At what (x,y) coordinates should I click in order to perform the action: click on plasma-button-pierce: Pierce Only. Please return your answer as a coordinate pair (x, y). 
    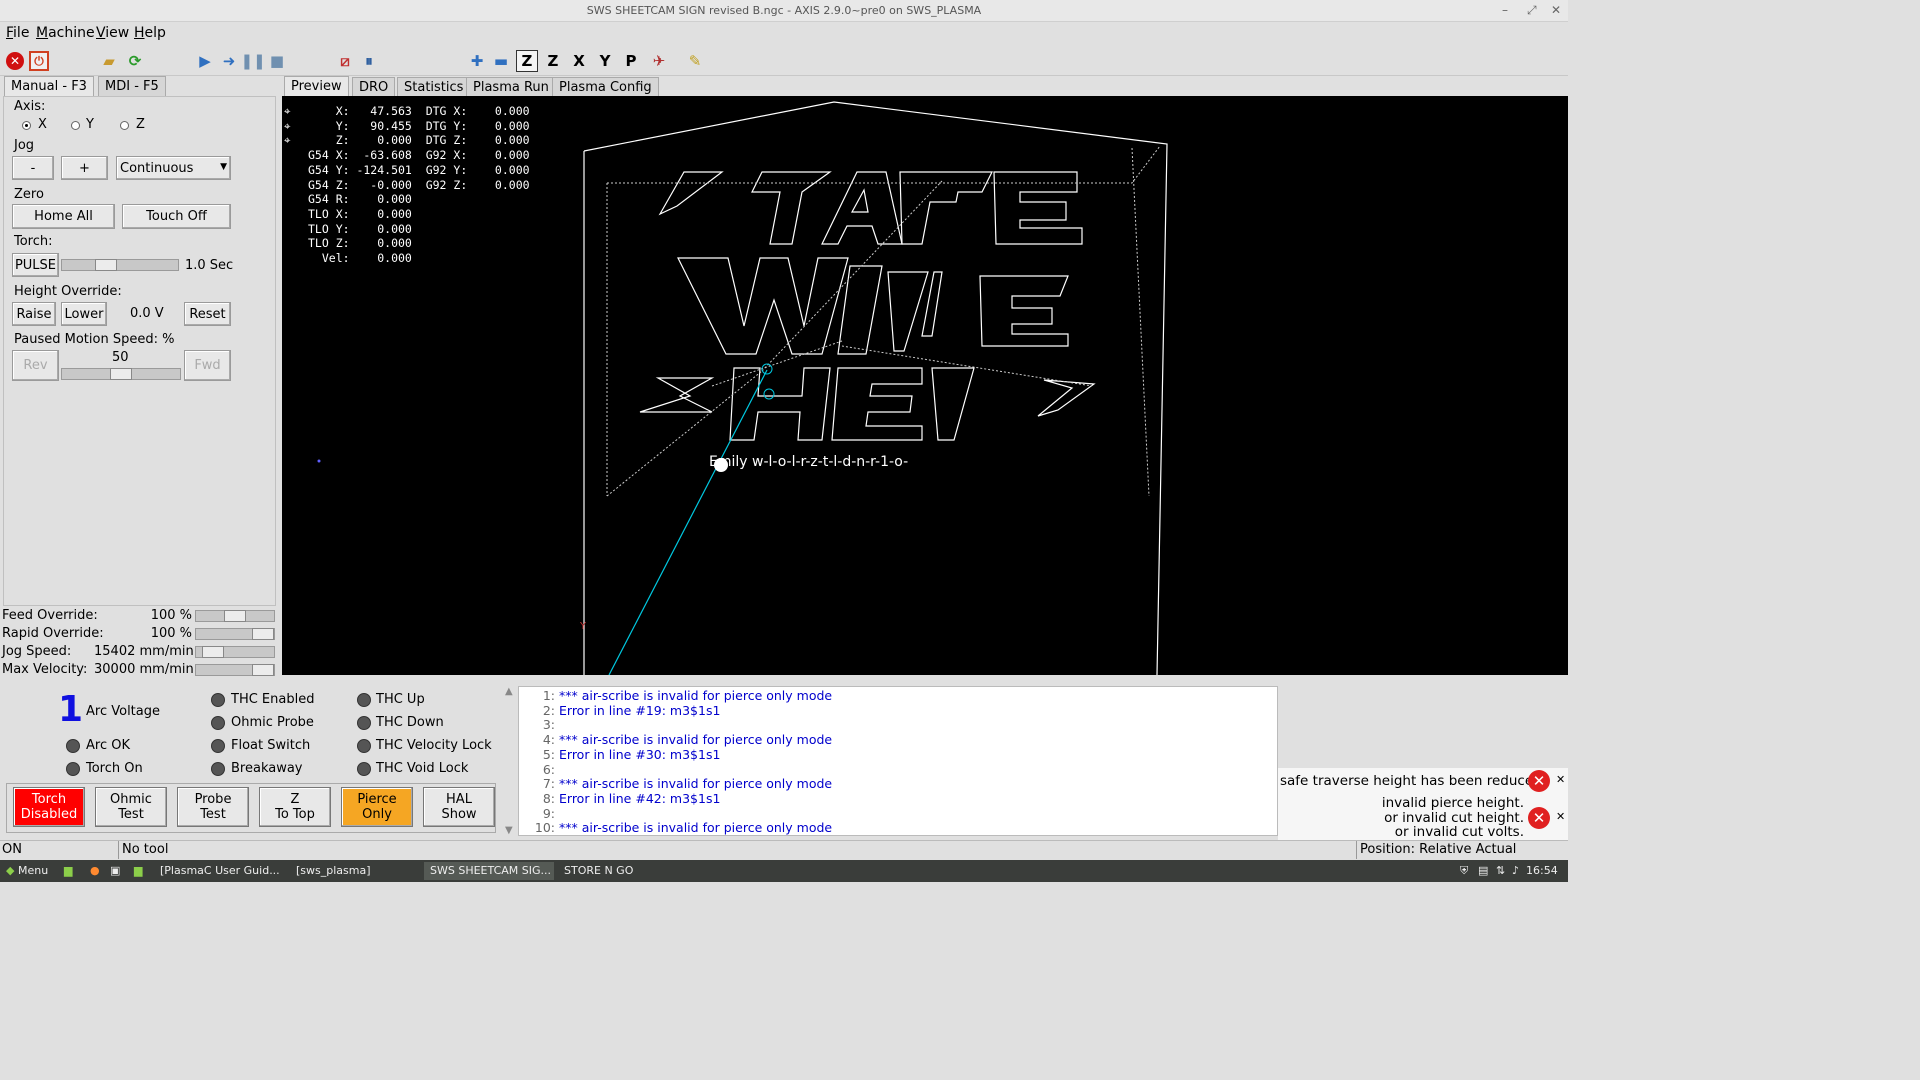
    Looking at the image, I should click on (377, 807).